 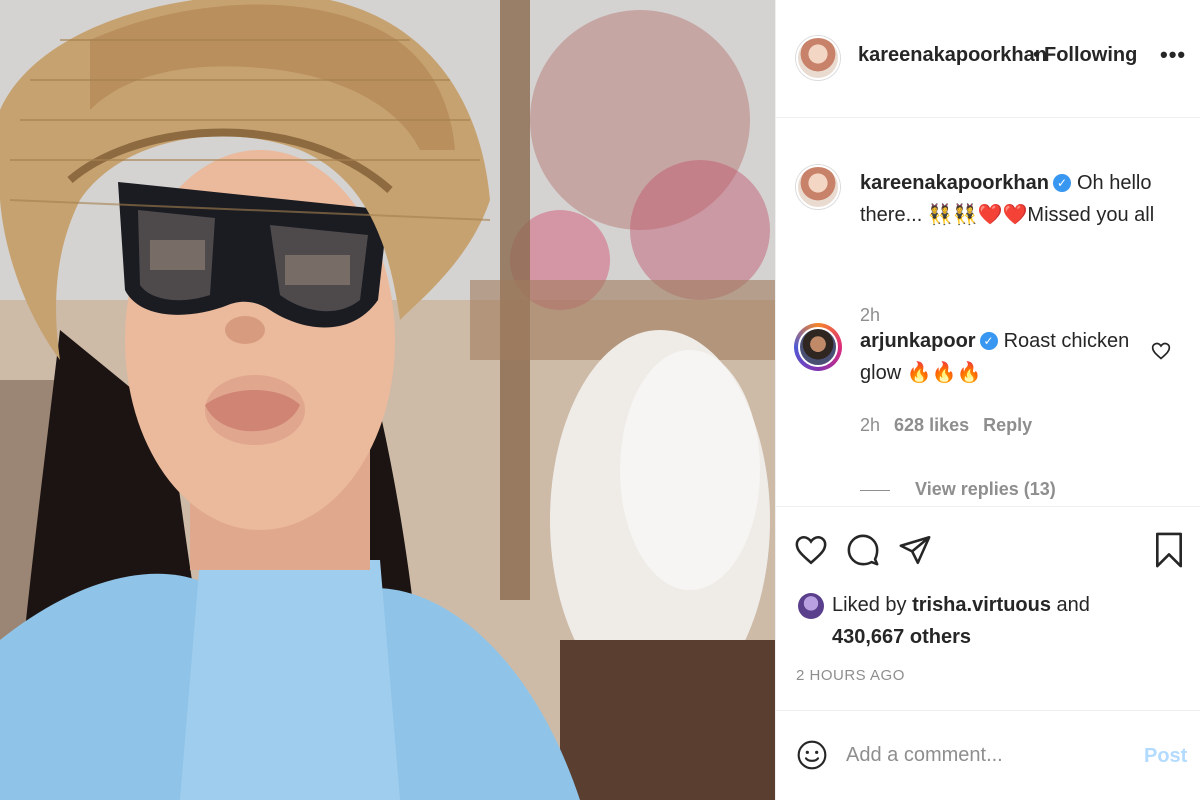 I want to click on liked-by-prefix: Liked by, so click(x=869, y=605).